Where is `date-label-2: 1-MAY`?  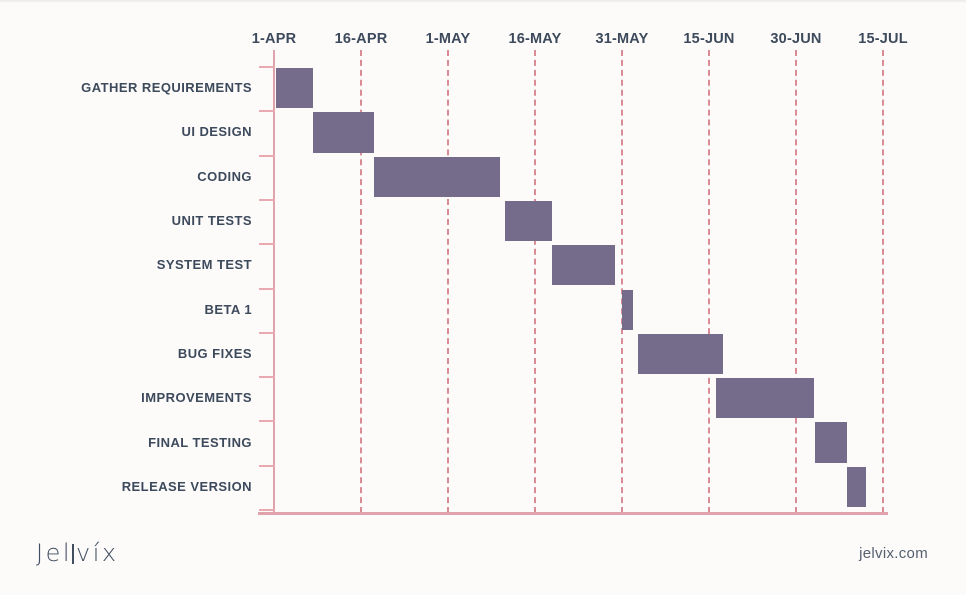 date-label-2: 1-MAY is located at coordinates (448, 39).